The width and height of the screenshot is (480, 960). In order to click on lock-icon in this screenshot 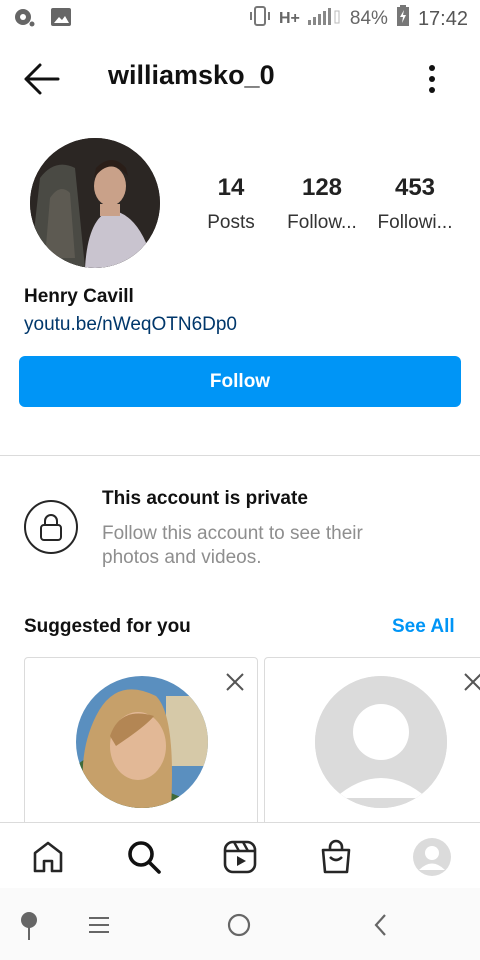, I will do `click(51, 527)`.